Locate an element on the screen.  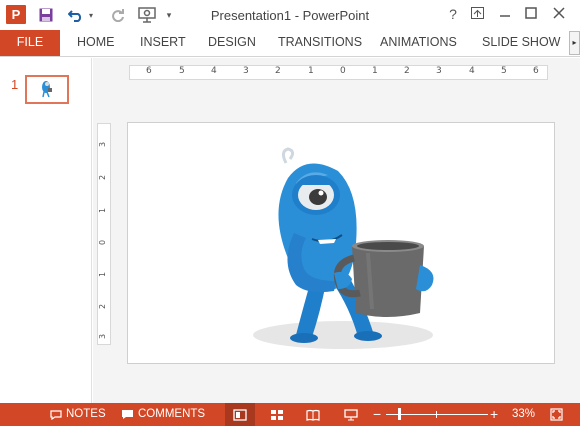
slide-show-icon is located at coordinates (351, 414).